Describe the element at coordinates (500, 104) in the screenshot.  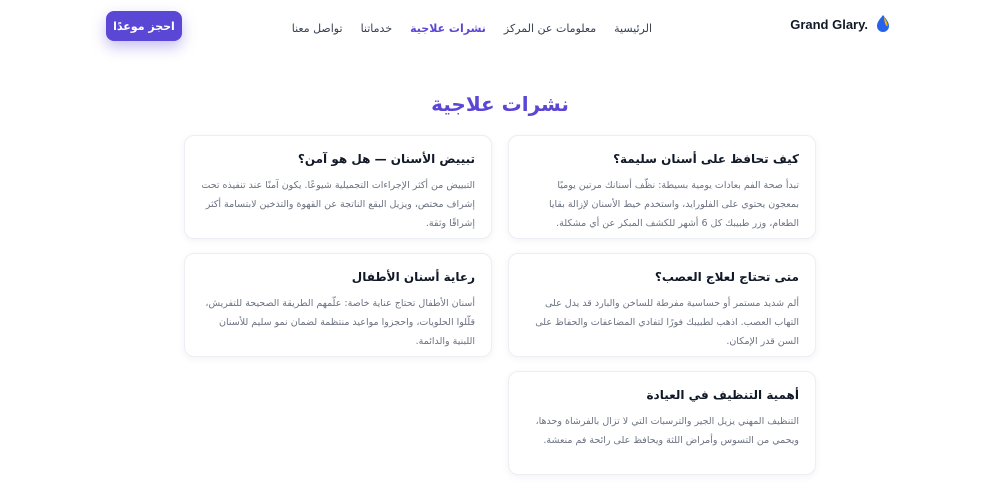
I see `section-title: نشرات علاجية` at that location.